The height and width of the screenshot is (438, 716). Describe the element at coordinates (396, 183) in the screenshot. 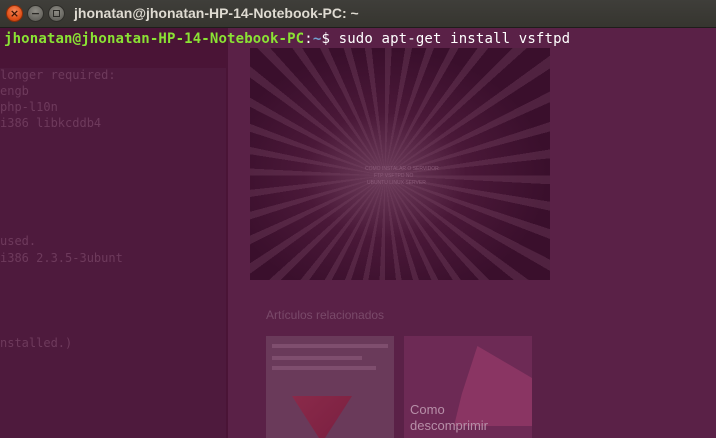

I see `background-image-caption: UBUNTU LINUX SERVER` at that location.